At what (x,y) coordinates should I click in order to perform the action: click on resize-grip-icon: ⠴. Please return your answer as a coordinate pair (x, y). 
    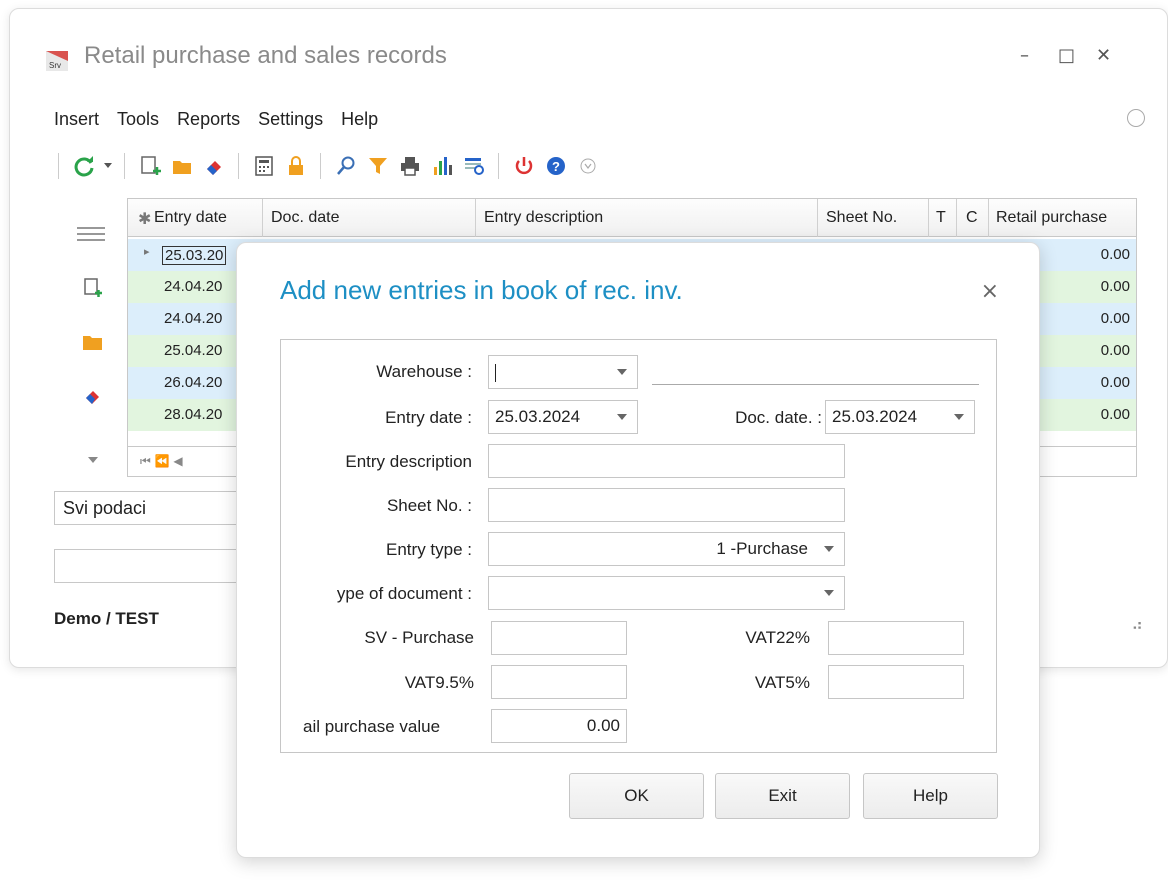
    Looking at the image, I should click on (1137, 624).